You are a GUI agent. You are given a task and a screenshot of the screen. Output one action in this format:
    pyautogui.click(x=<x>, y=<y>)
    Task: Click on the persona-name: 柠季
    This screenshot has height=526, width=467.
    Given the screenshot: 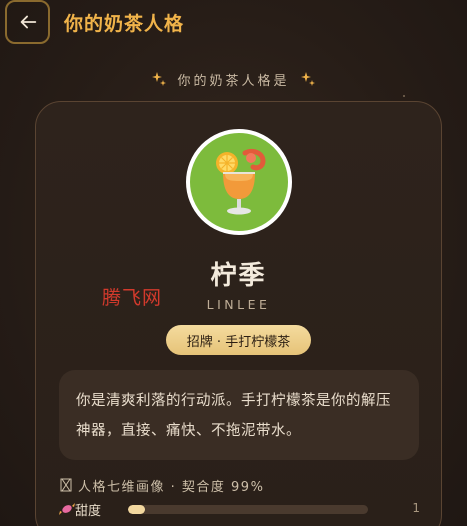 What is the action you would take?
    pyautogui.click(x=238, y=276)
    